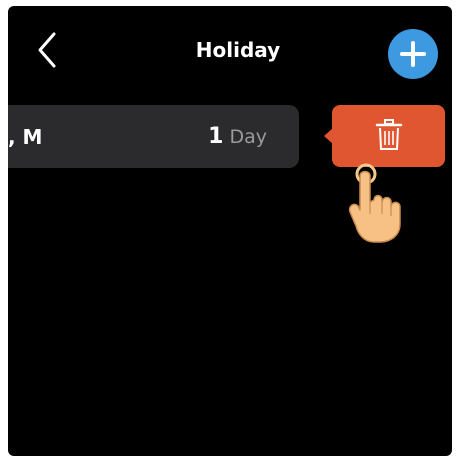 The image size is (460, 466). I want to click on holiday-duration-unit: Day, so click(248, 137).